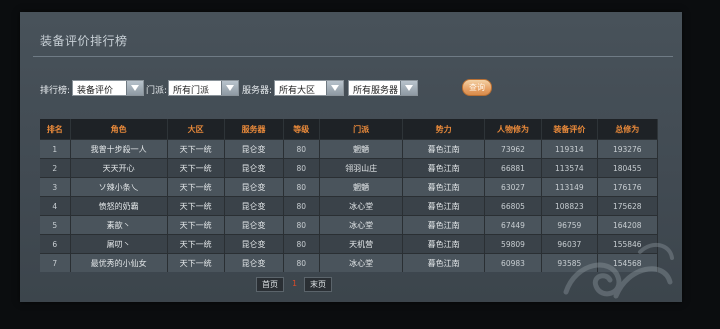 The height and width of the screenshot is (329, 720). Describe the element at coordinates (119, 262) in the screenshot. I see `character-cell: 最优秀的小仙女` at that location.